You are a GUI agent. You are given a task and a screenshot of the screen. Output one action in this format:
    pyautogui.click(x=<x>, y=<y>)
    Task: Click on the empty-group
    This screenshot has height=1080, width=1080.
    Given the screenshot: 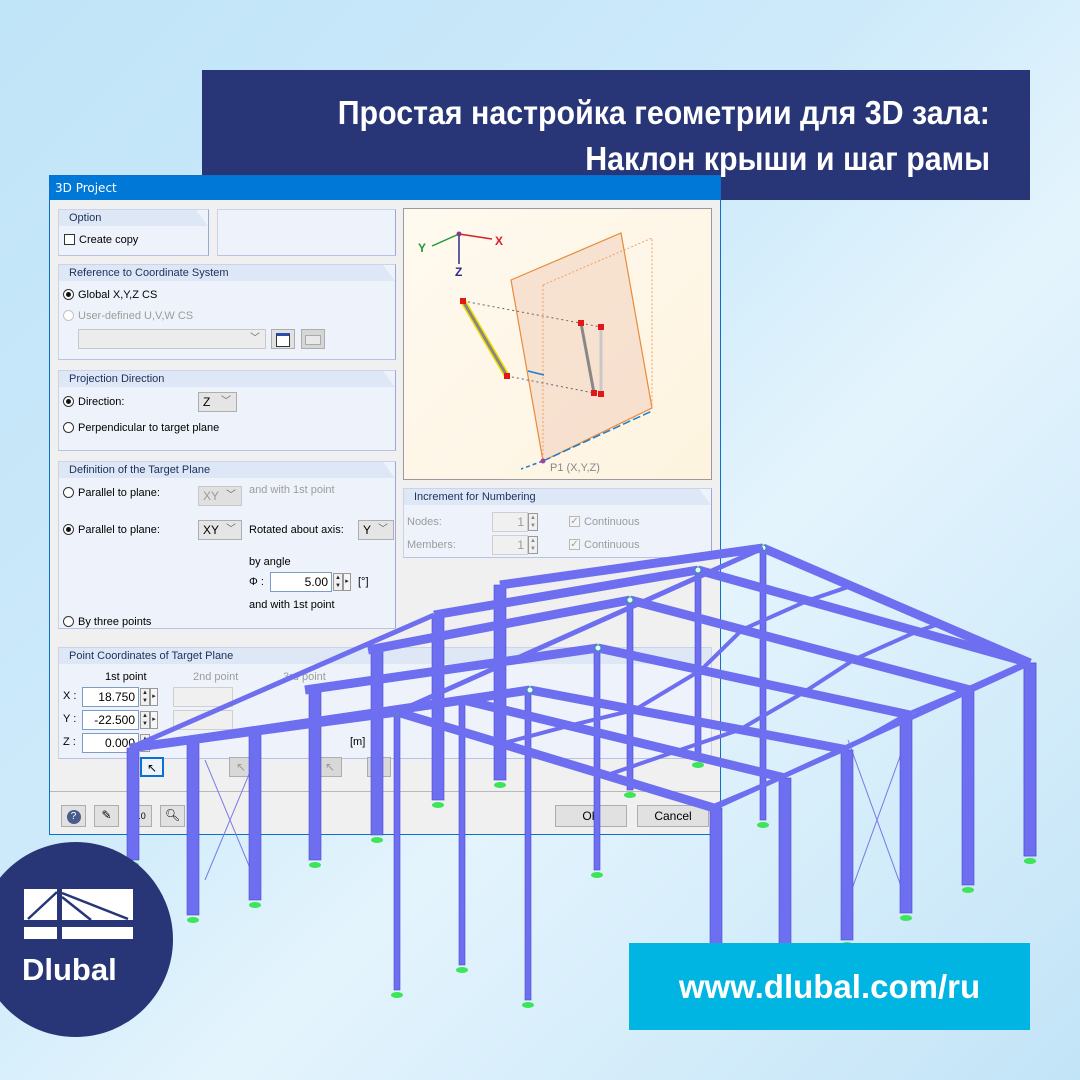 What is the action you would take?
    pyautogui.click(x=306, y=232)
    